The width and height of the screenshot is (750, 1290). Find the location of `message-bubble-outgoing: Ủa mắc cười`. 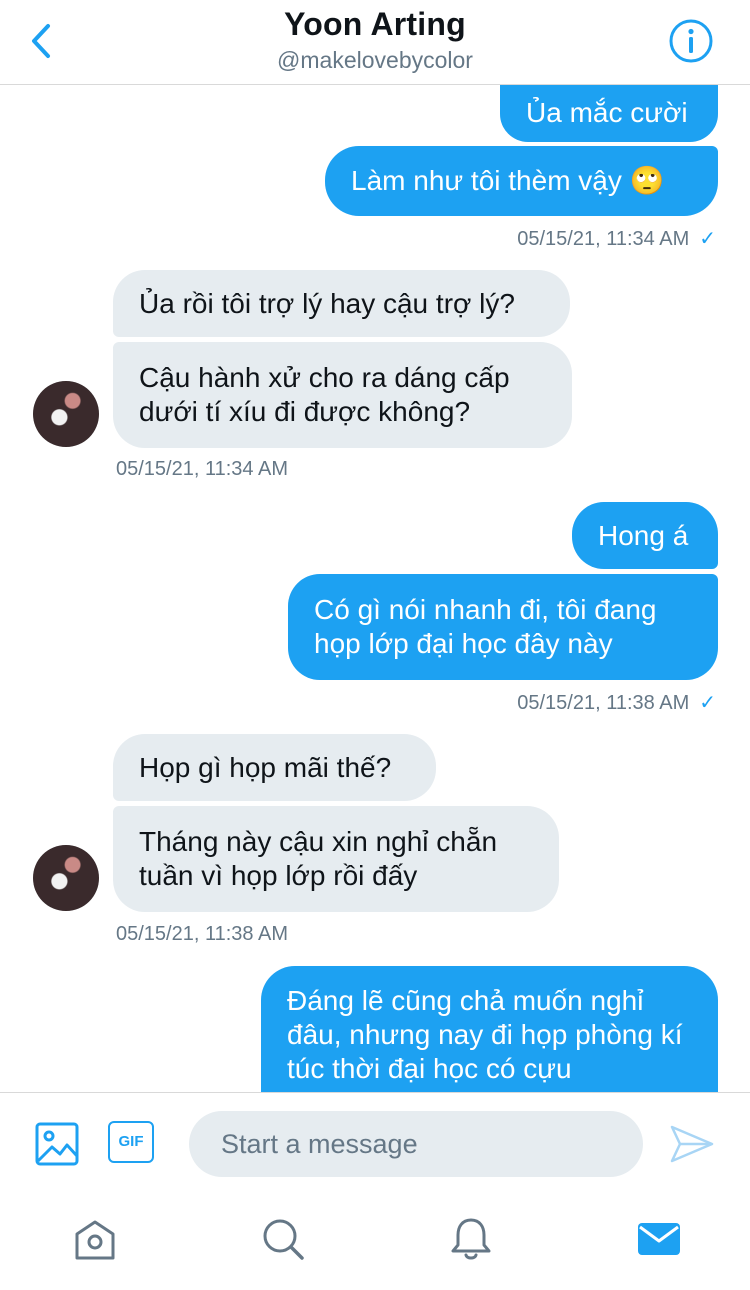

message-bubble-outgoing: Ủa mắc cười is located at coordinates (609, 113).